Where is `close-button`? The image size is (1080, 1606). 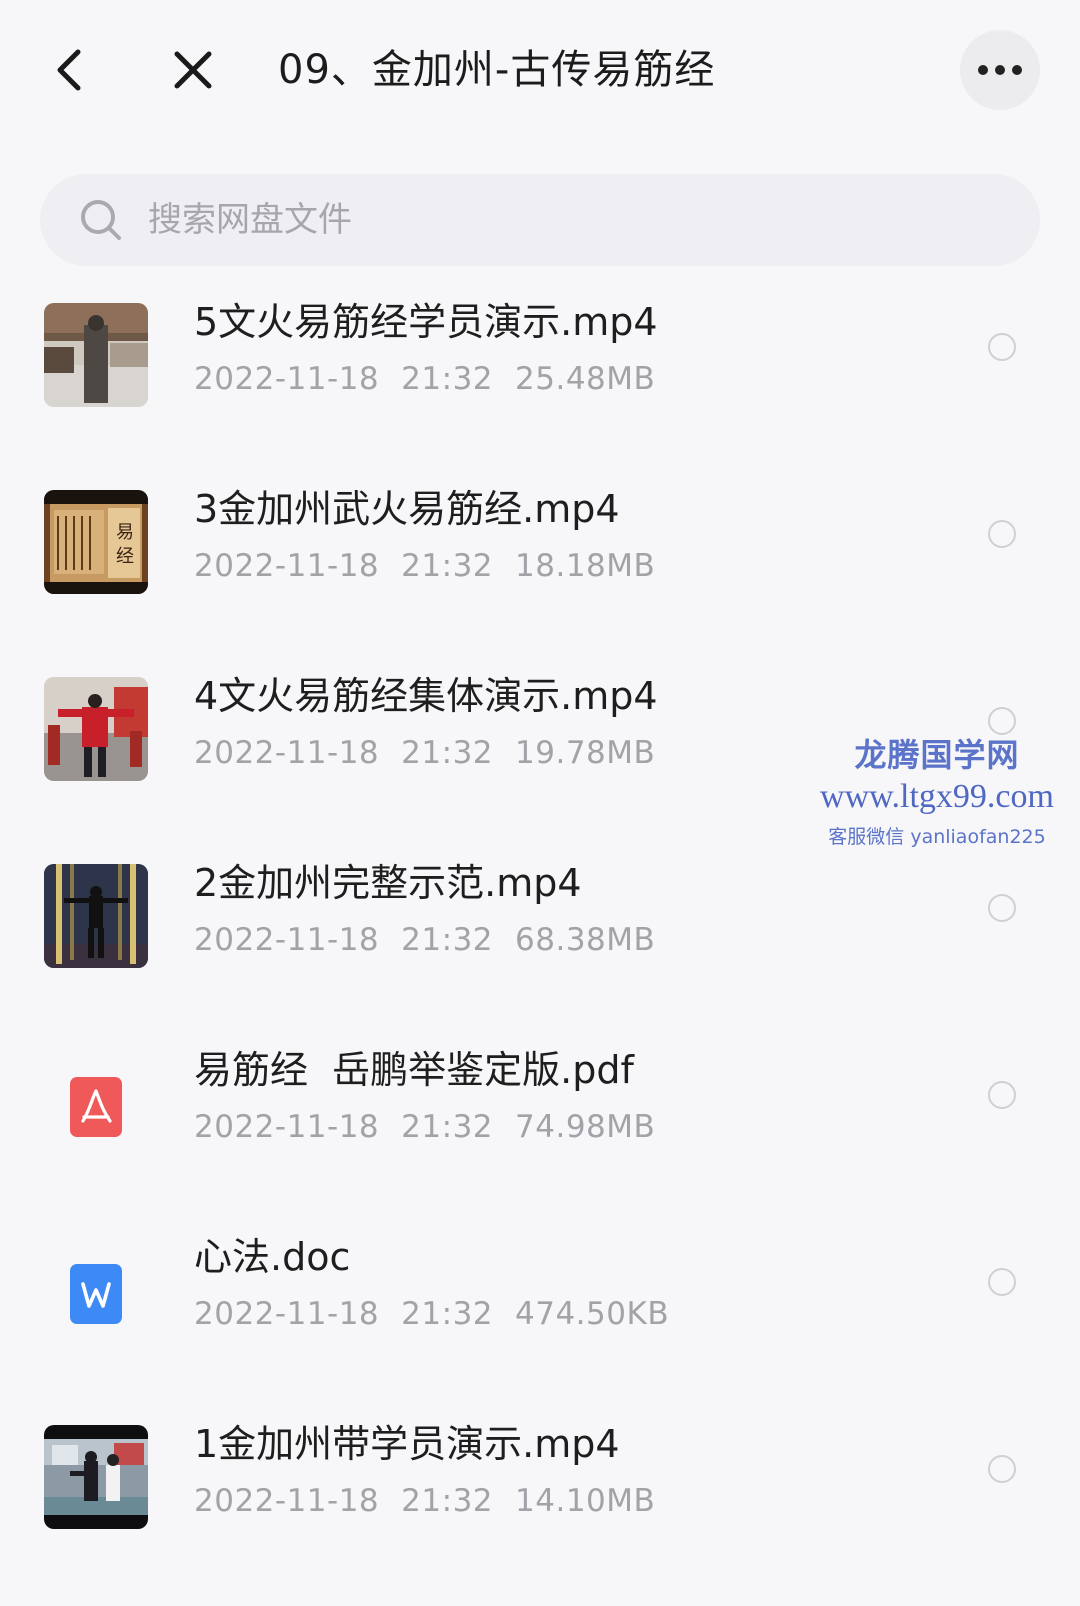 close-button is located at coordinates (193, 70).